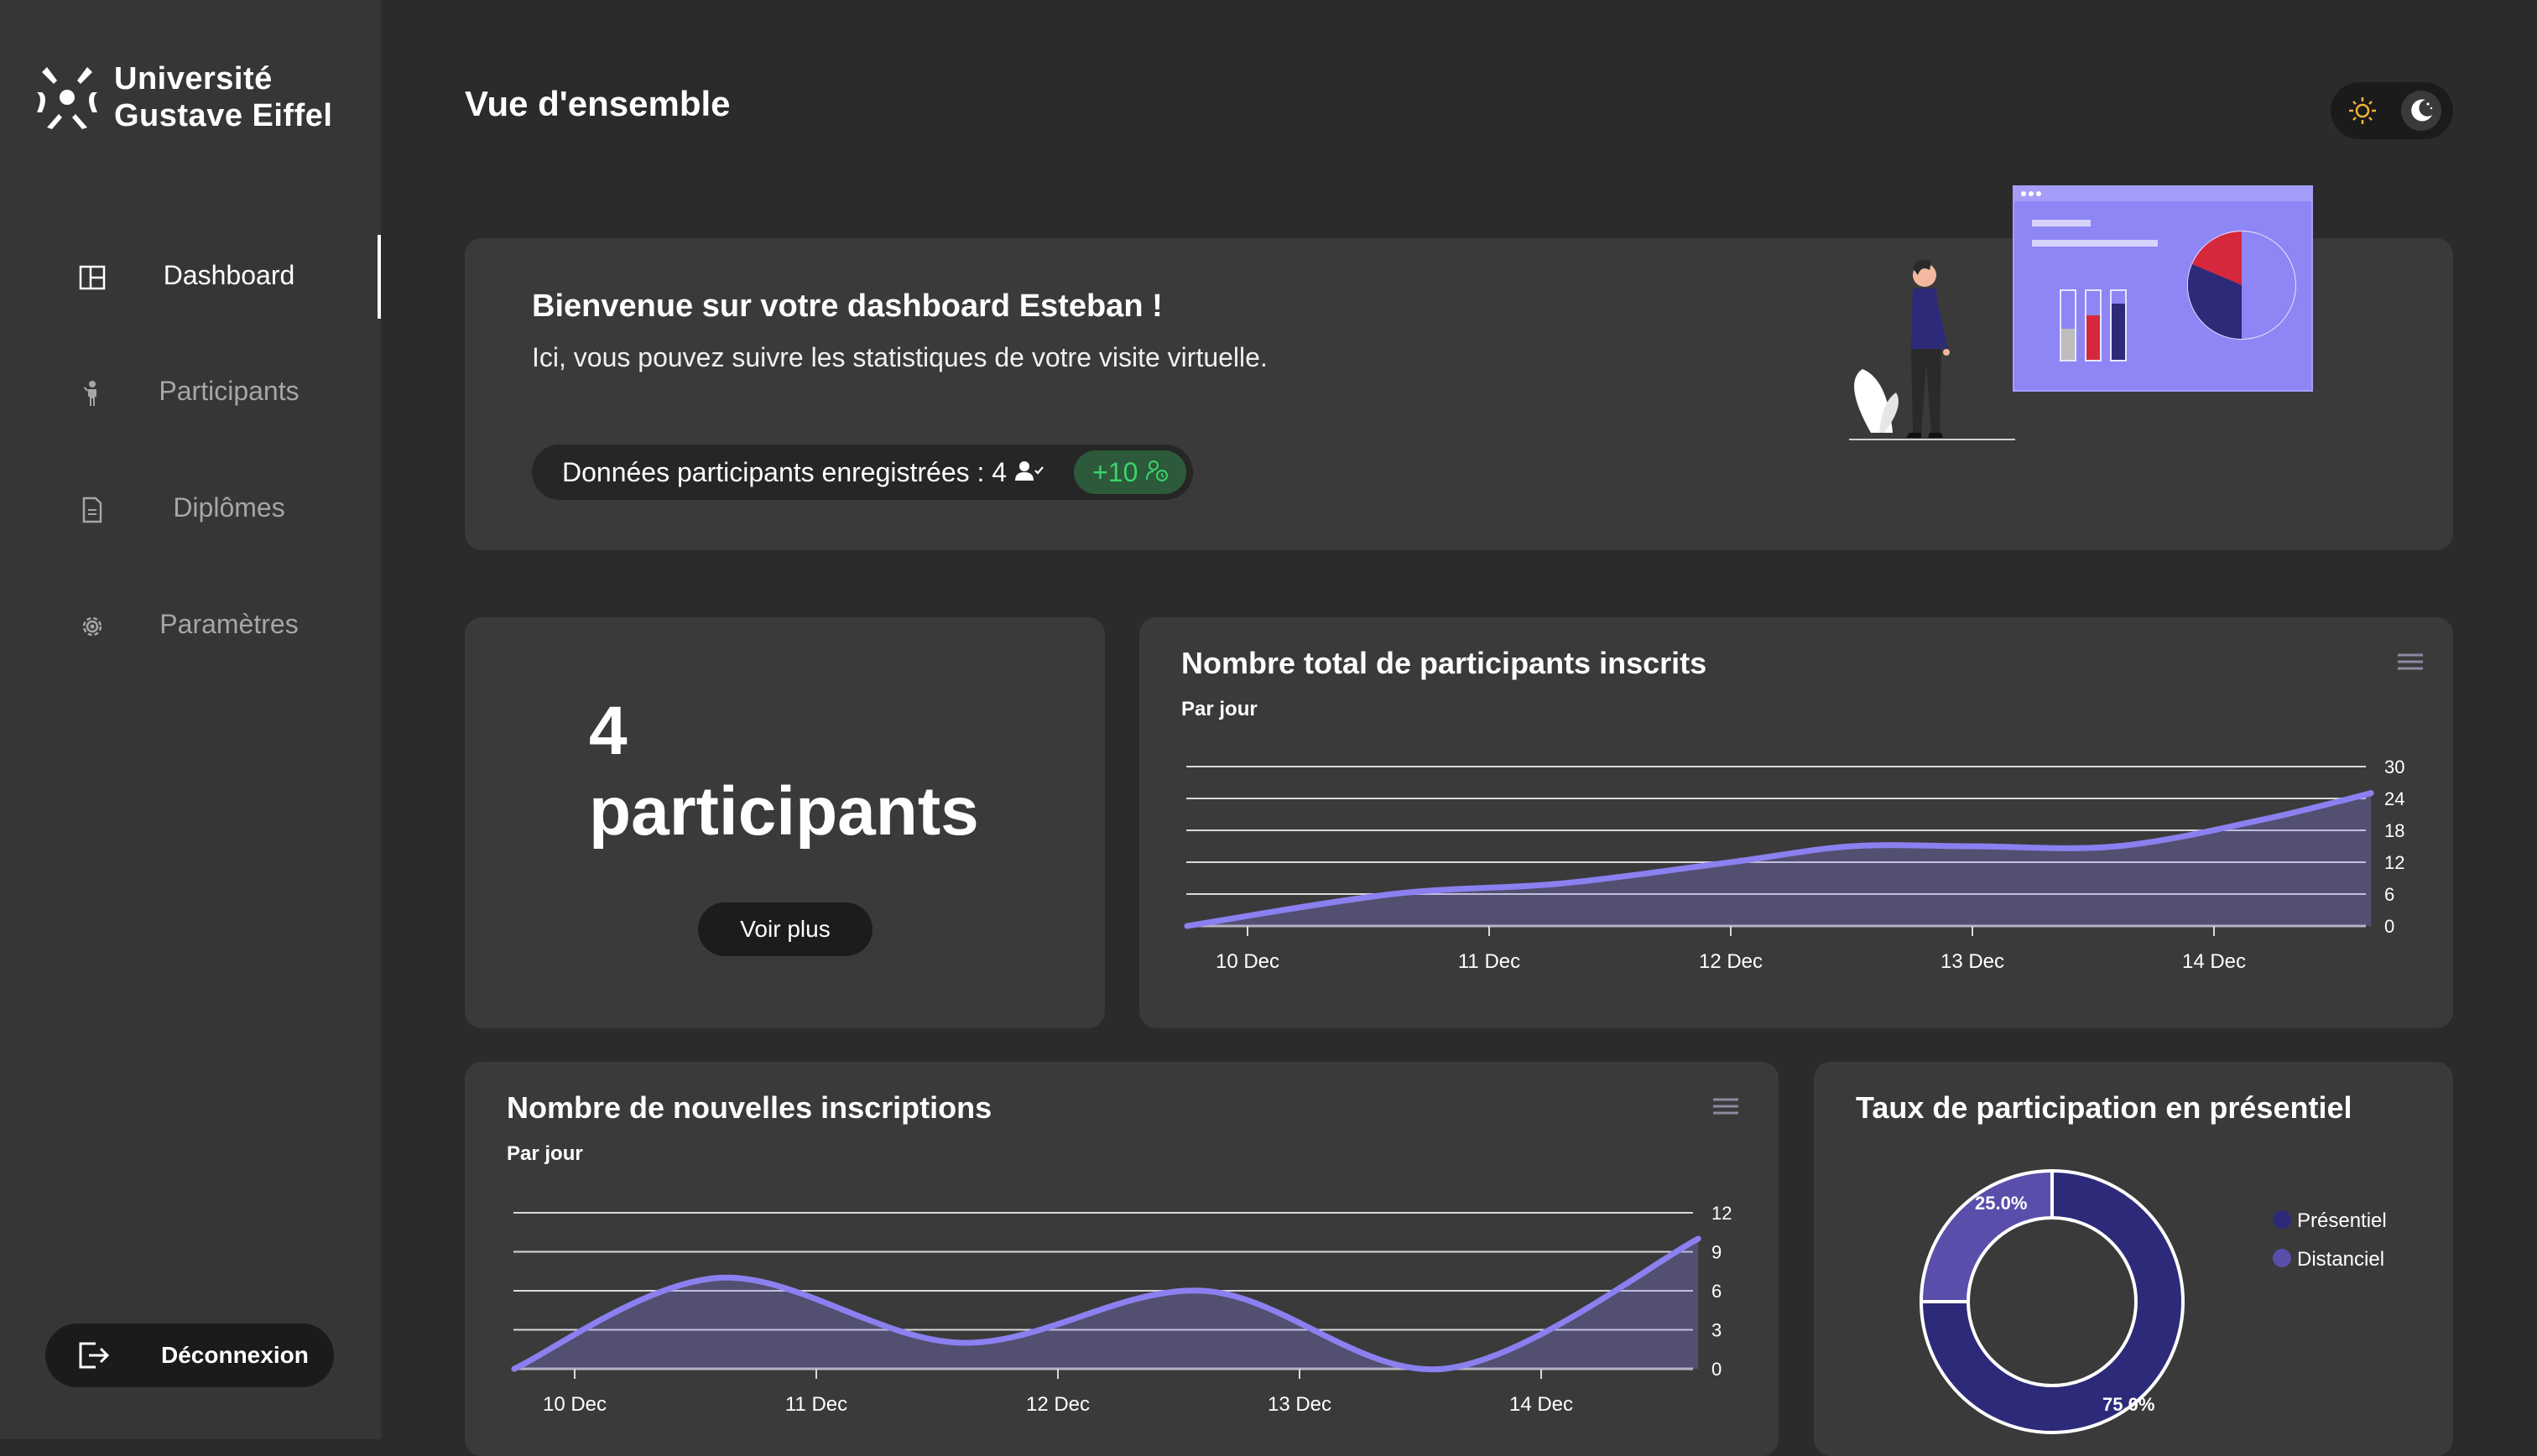 This screenshot has width=2537, height=1456. What do you see at coordinates (1115, 471) in the screenshot?
I see `delta-value: +10` at bounding box center [1115, 471].